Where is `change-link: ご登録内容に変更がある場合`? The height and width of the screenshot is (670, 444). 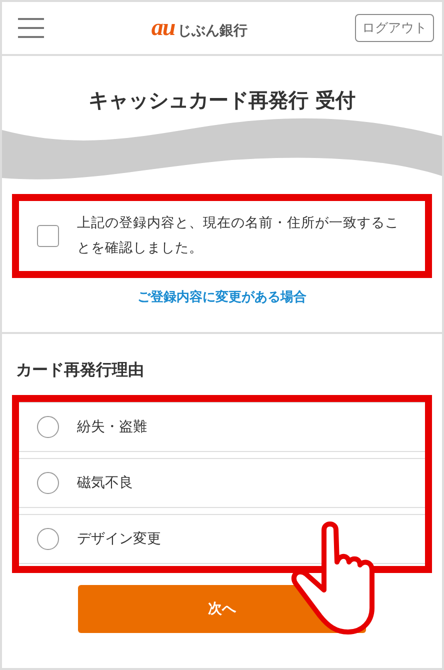 change-link: ご登録内容に変更がある場合 is located at coordinates (222, 297).